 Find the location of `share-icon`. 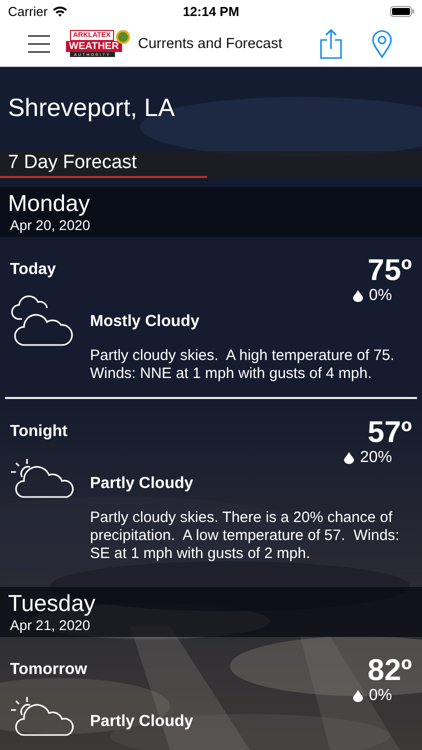

share-icon is located at coordinates (331, 44).